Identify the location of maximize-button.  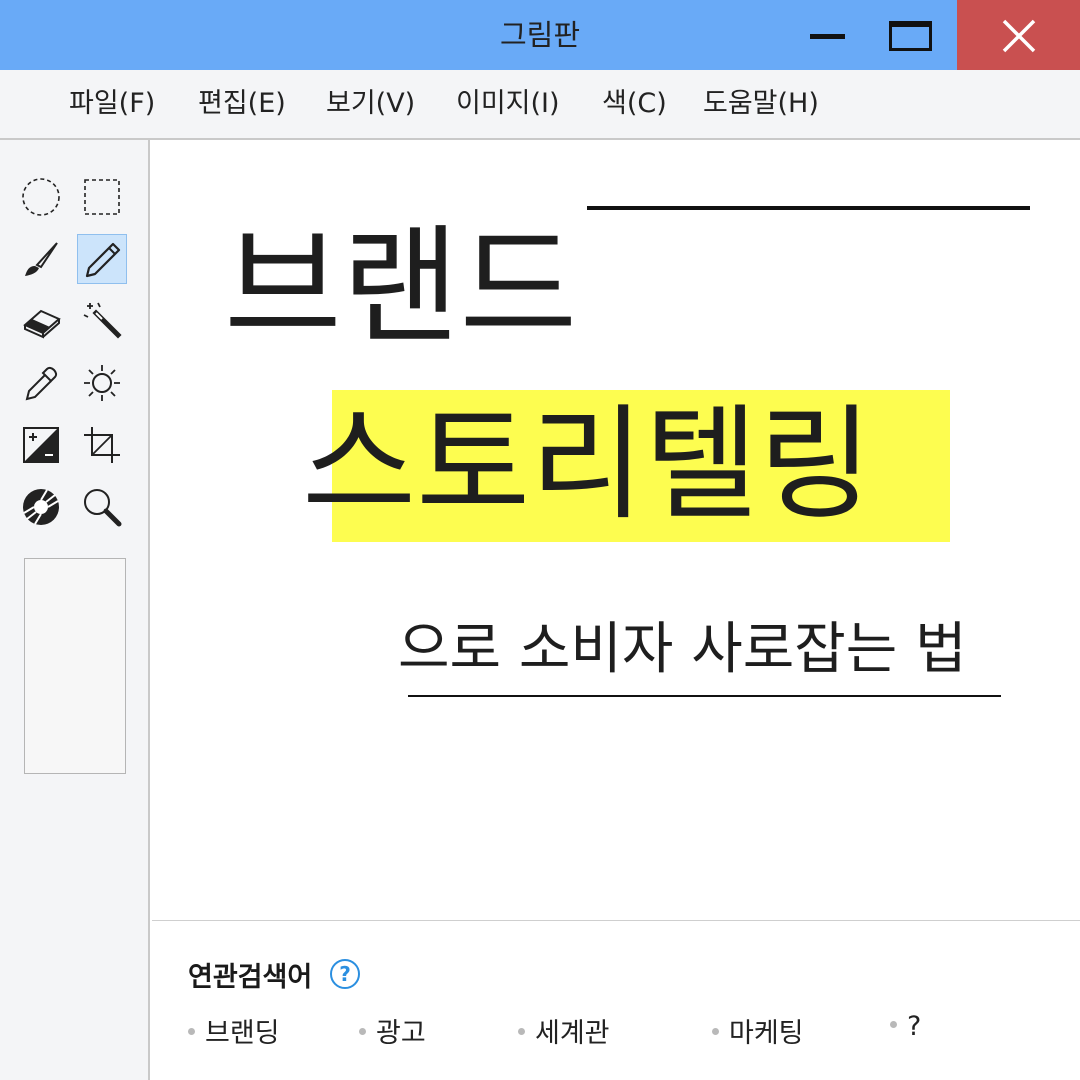
(910, 35).